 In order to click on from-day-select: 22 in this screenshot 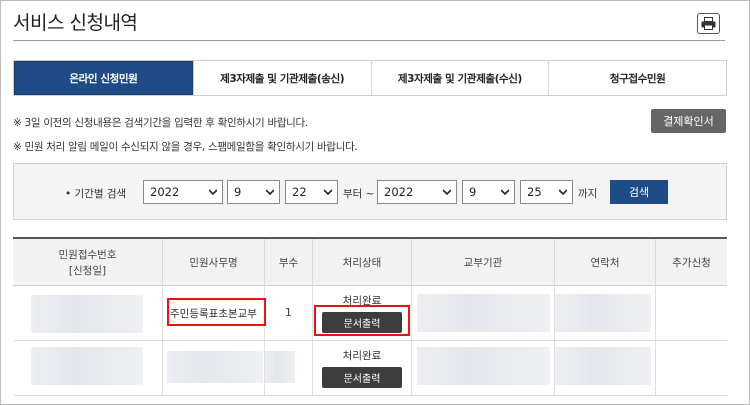, I will do `click(311, 192)`.